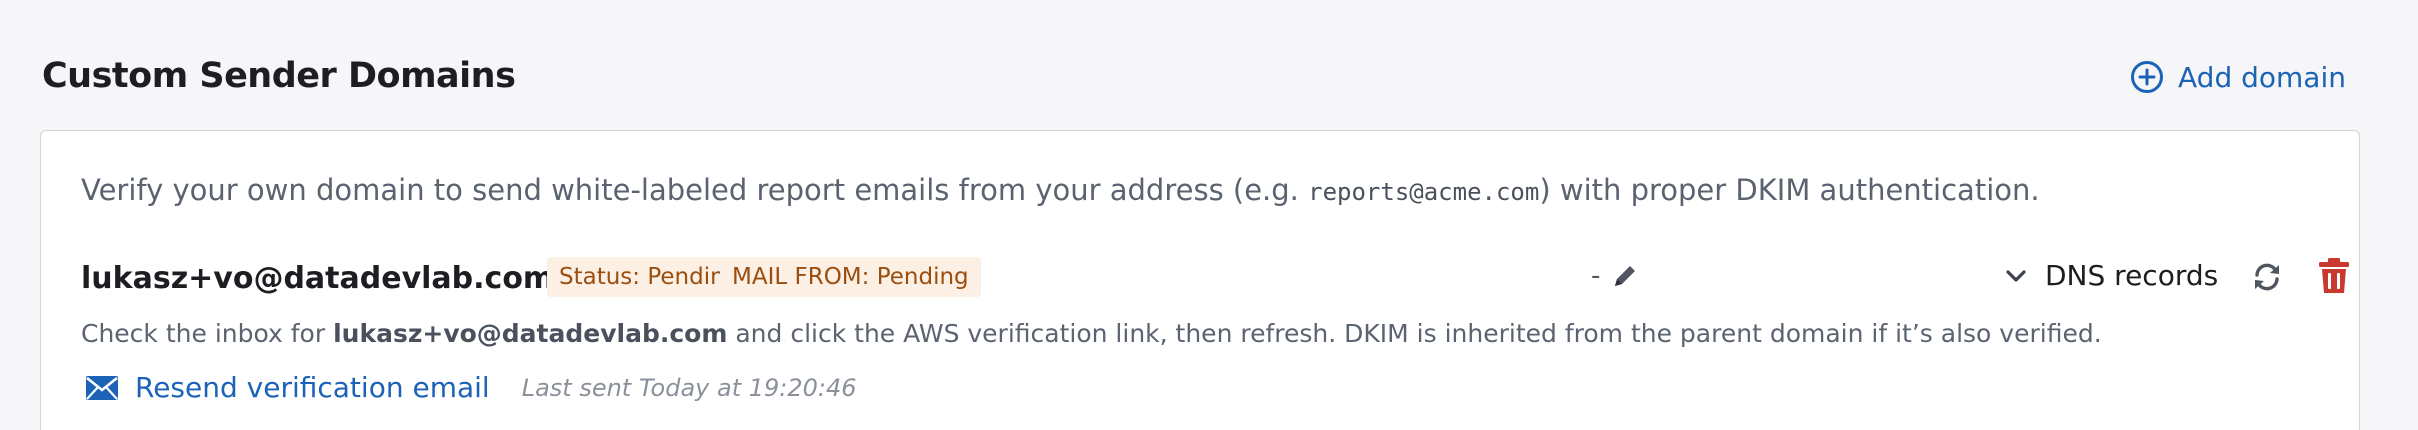 The image size is (2418, 430). What do you see at coordinates (2147, 77) in the screenshot?
I see `plus-circle-icon` at bounding box center [2147, 77].